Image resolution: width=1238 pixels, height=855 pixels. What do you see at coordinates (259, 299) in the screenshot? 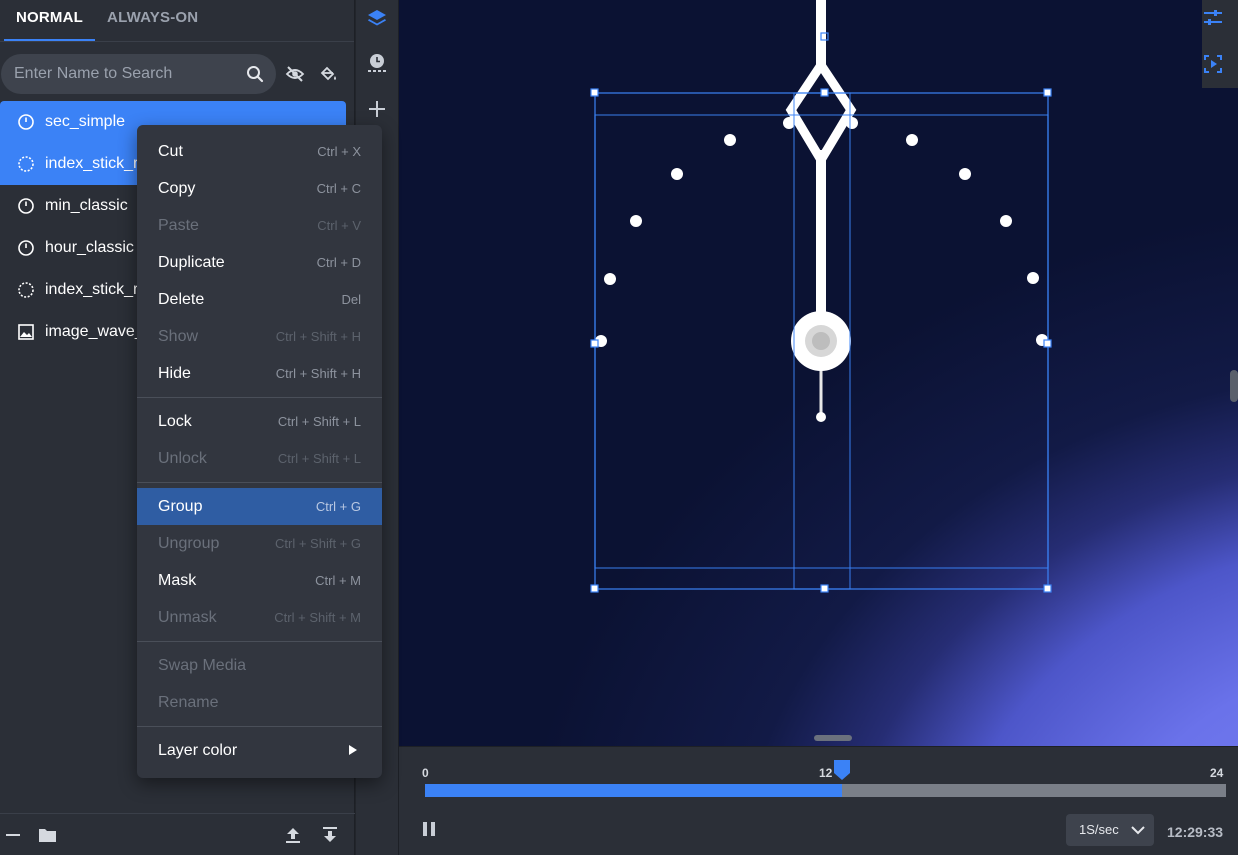
I see `menu-item-delete: Delete Del` at bounding box center [259, 299].